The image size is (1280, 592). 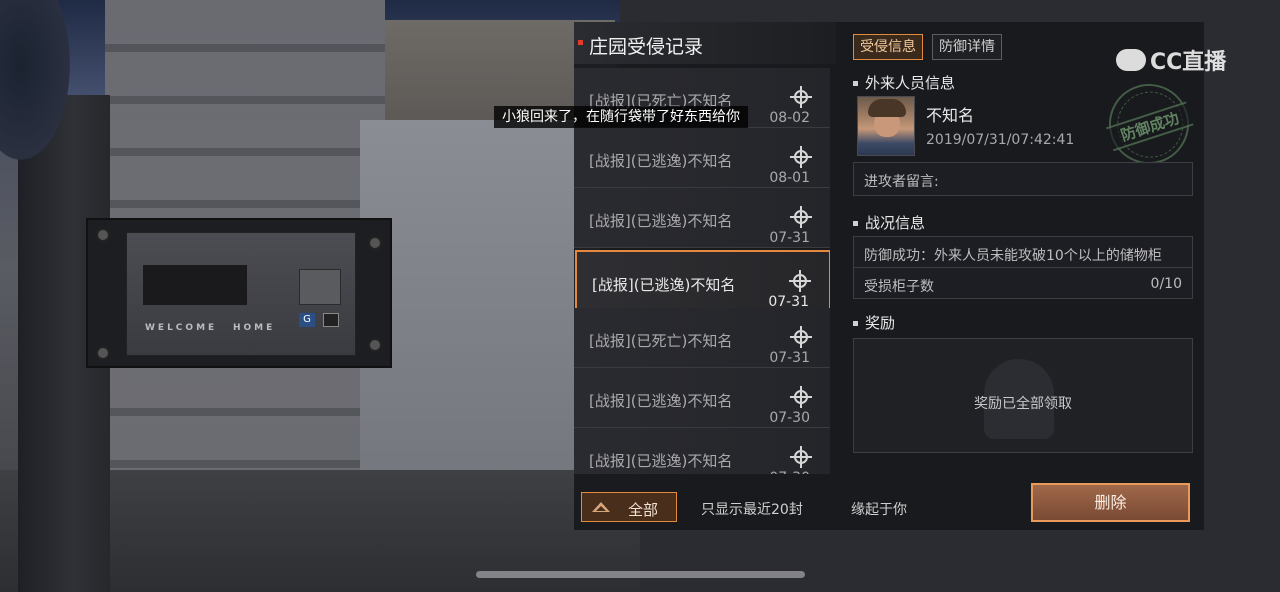 What do you see at coordinates (580, 42) in the screenshot?
I see `title-marker-icon` at bounding box center [580, 42].